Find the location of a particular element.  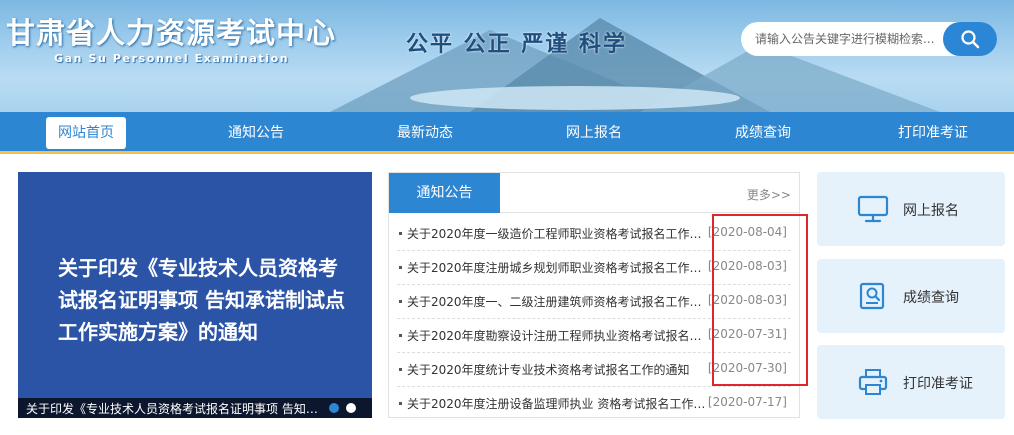

slide-caption: 关于印发《专业技术人员资格考试报名证明事项 告知承诺制试点工作实施方案》的通知 is located at coordinates (176, 408).